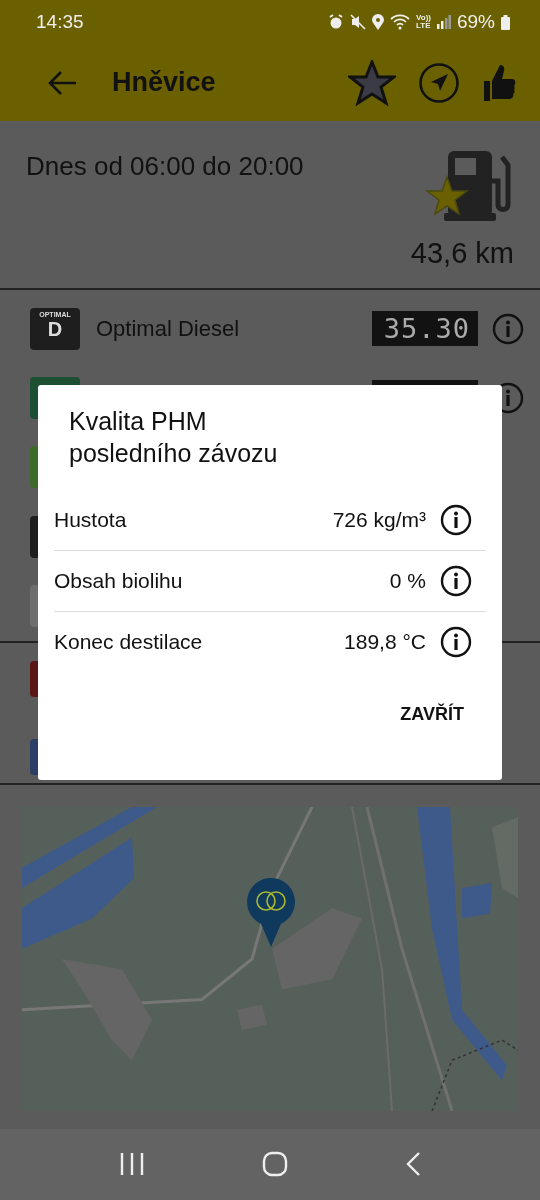 Image resolution: width=540 pixels, height=1200 pixels. Describe the element at coordinates (91, 519) in the screenshot. I see `quality-label: Hustota` at that location.